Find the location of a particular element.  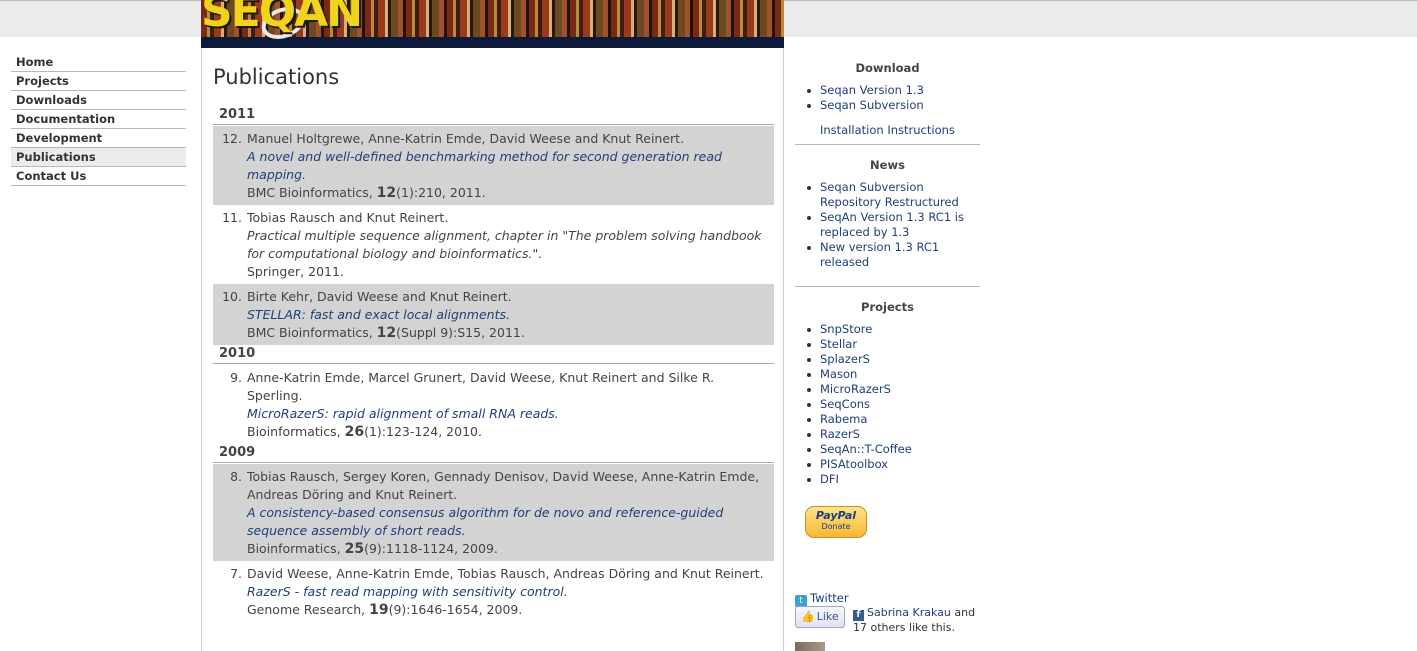

list-item: Mason is located at coordinates (893, 374).